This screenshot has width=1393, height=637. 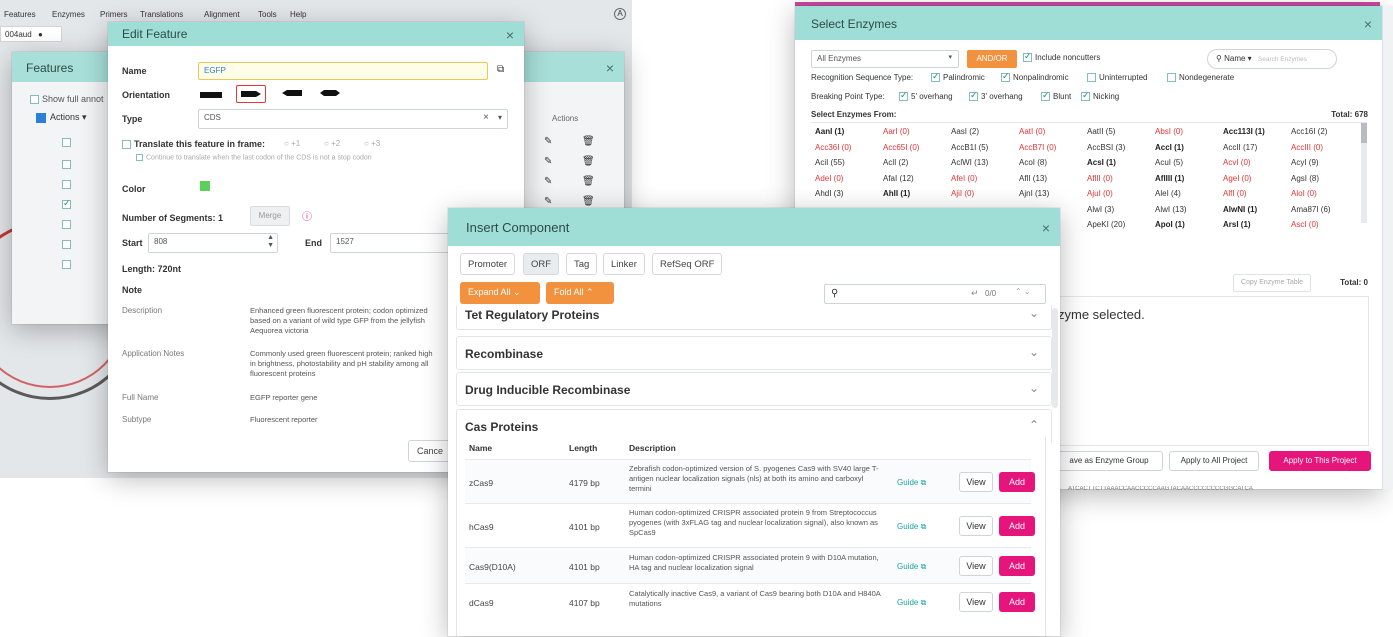 What do you see at coordinates (1032, 131) in the screenshot?
I see `enzyme-item: AatI (0)` at bounding box center [1032, 131].